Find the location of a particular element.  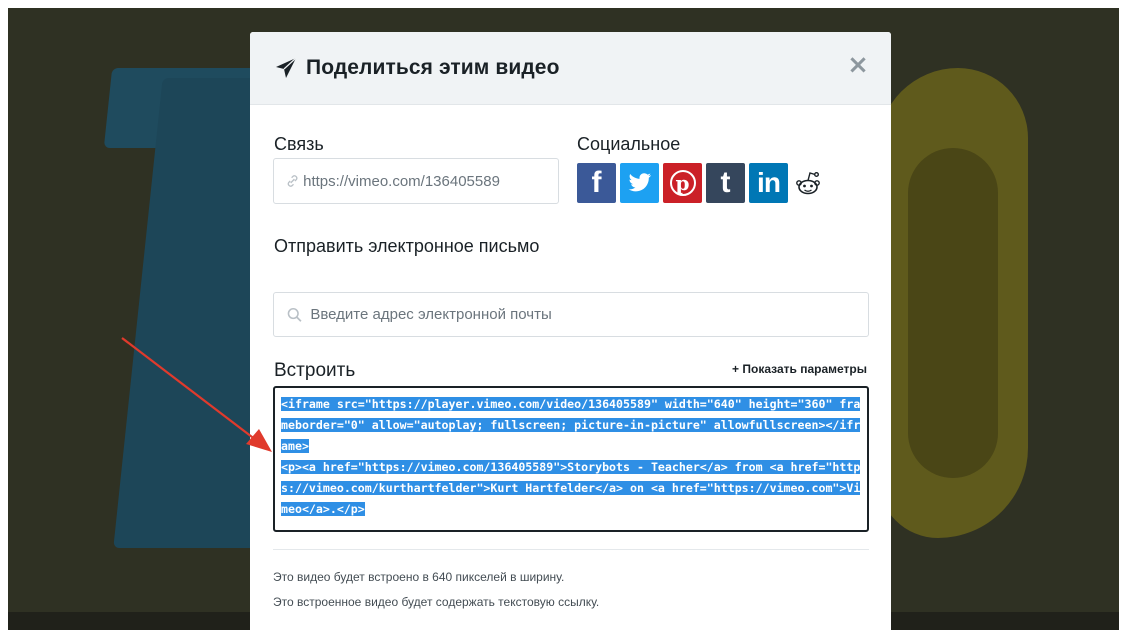

twitter-bird-glyph is located at coordinates (639, 182).